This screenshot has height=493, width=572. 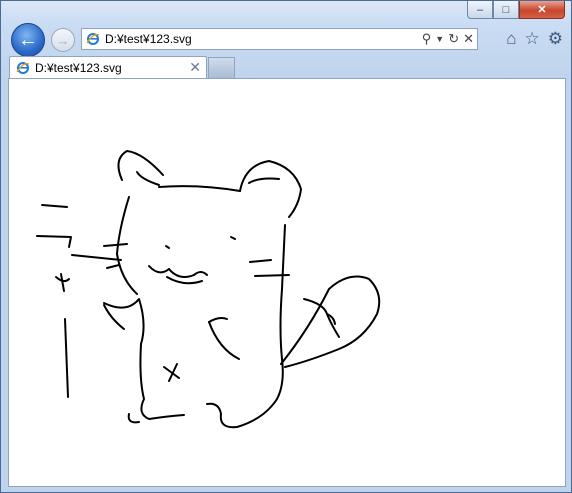 I want to click on forward-arrow-icon: →, so click(x=63, y=40).